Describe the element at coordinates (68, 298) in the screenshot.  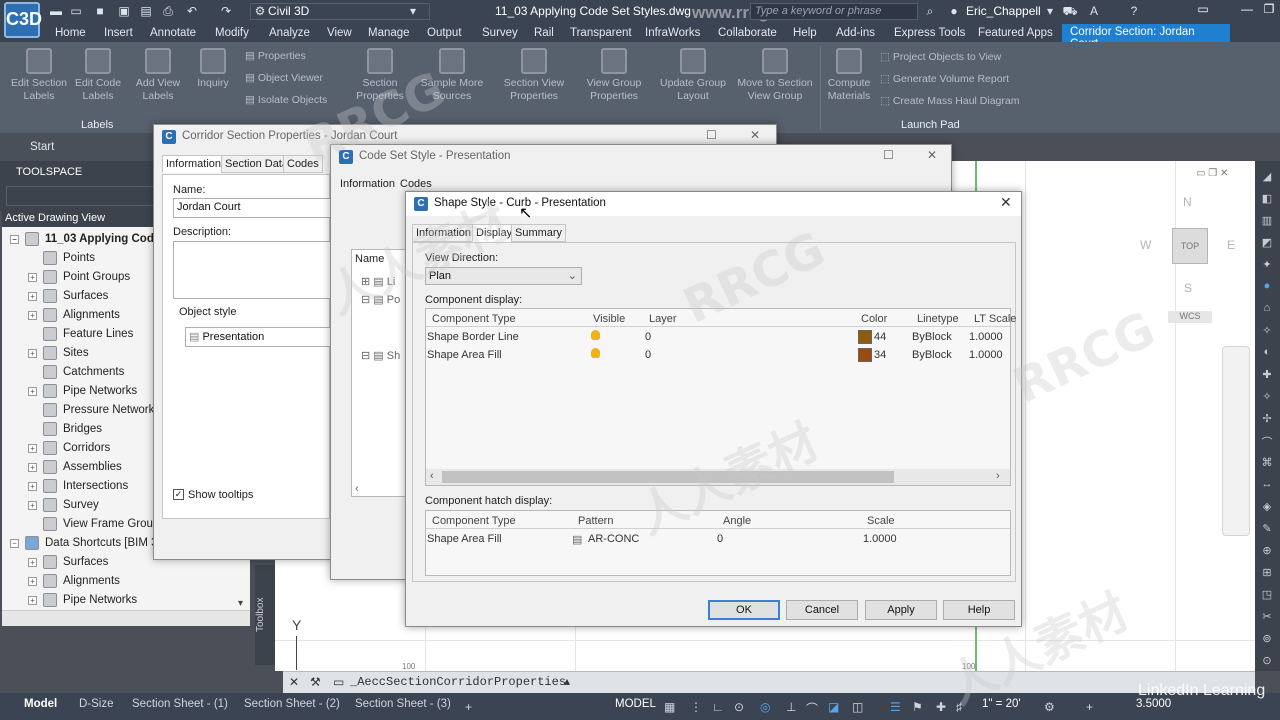
I see `tree-item-surfaces: + Surfaces` at that location.